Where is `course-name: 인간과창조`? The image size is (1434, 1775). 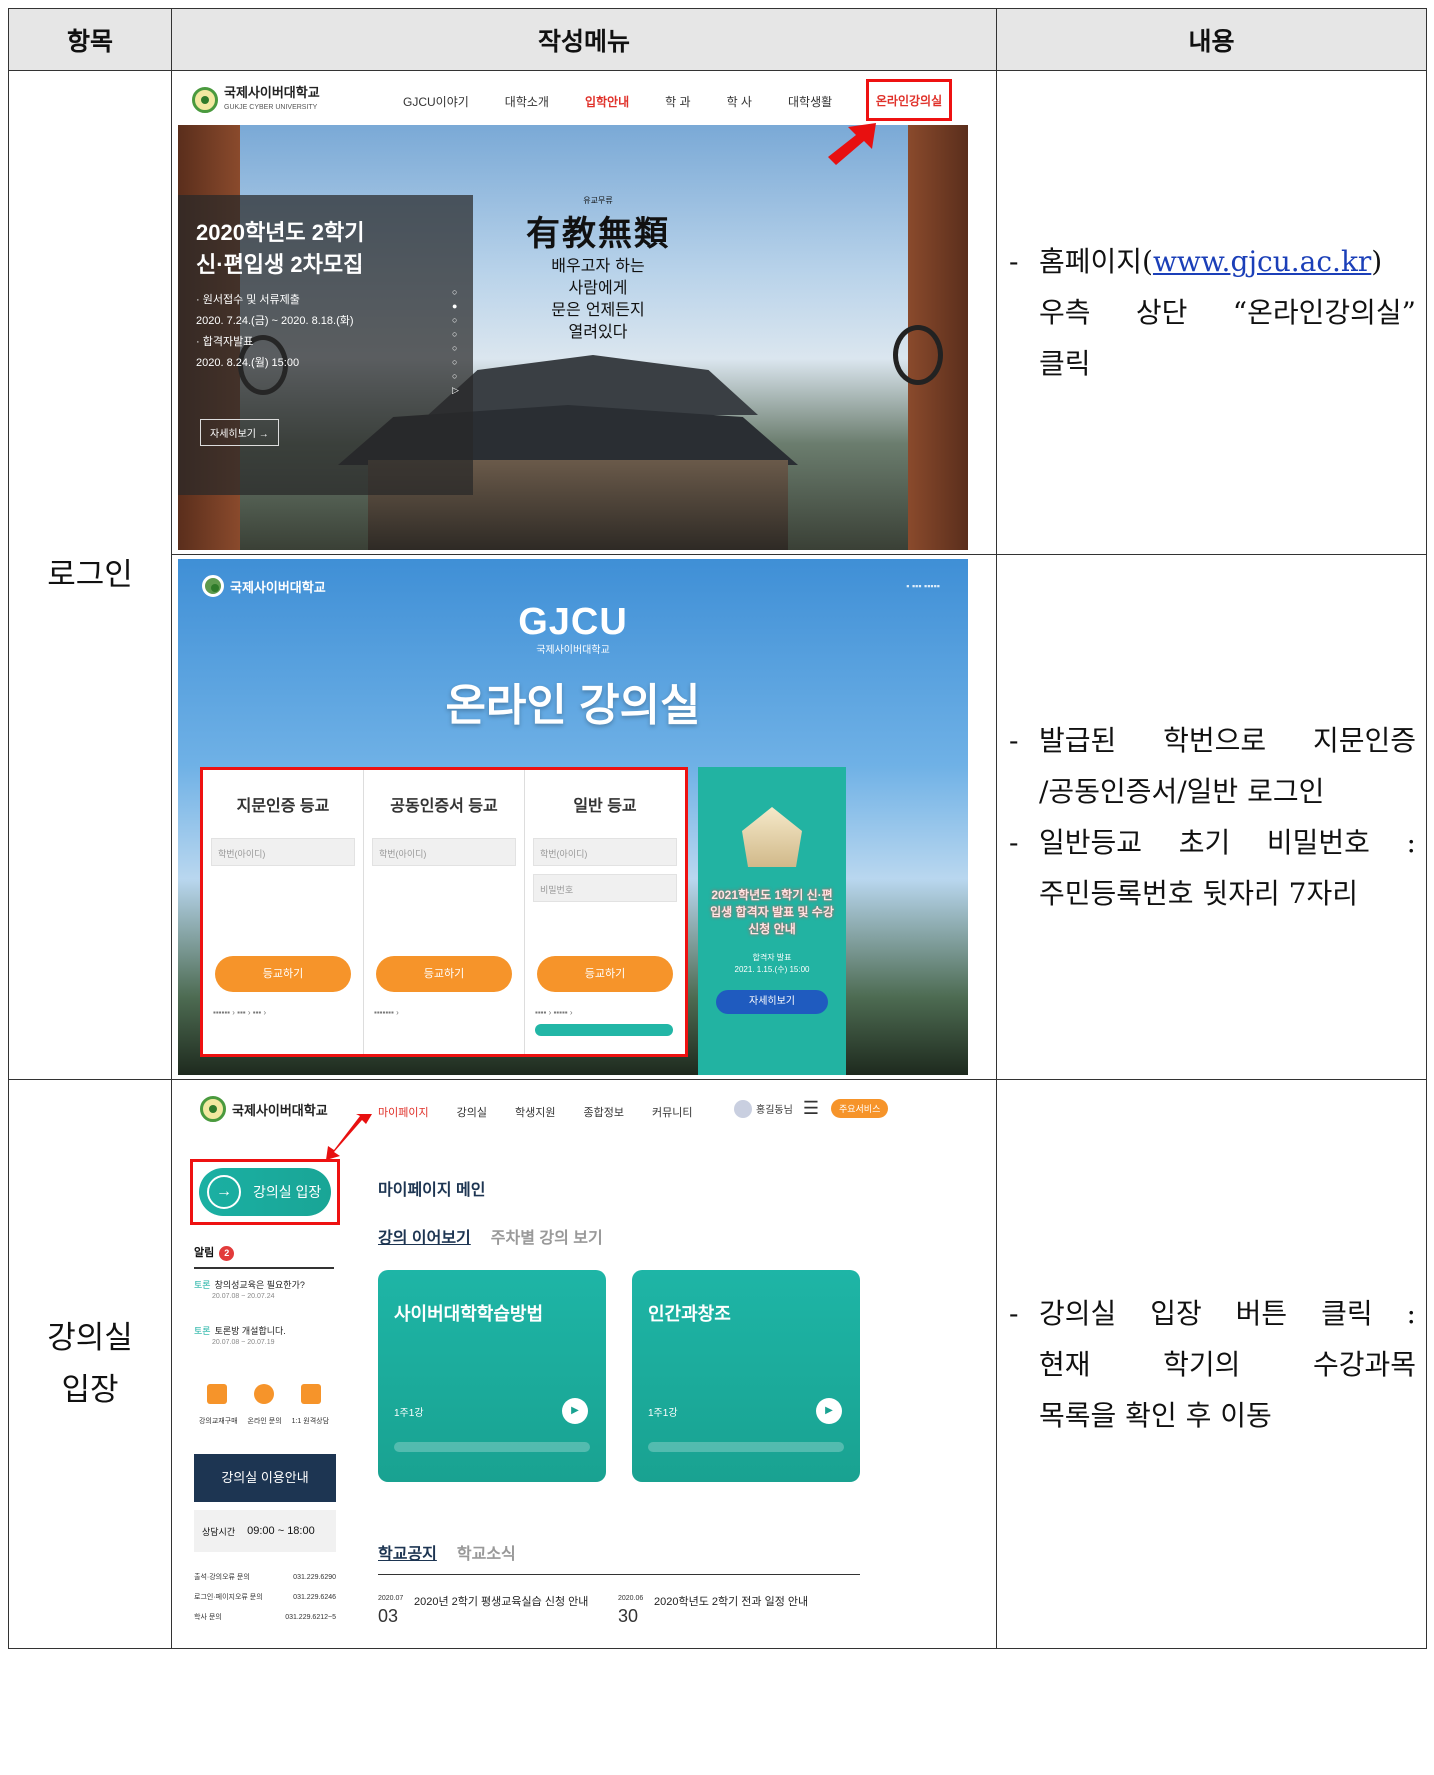 course-name: 인간과창조 is located at coordinates (689, 1314).